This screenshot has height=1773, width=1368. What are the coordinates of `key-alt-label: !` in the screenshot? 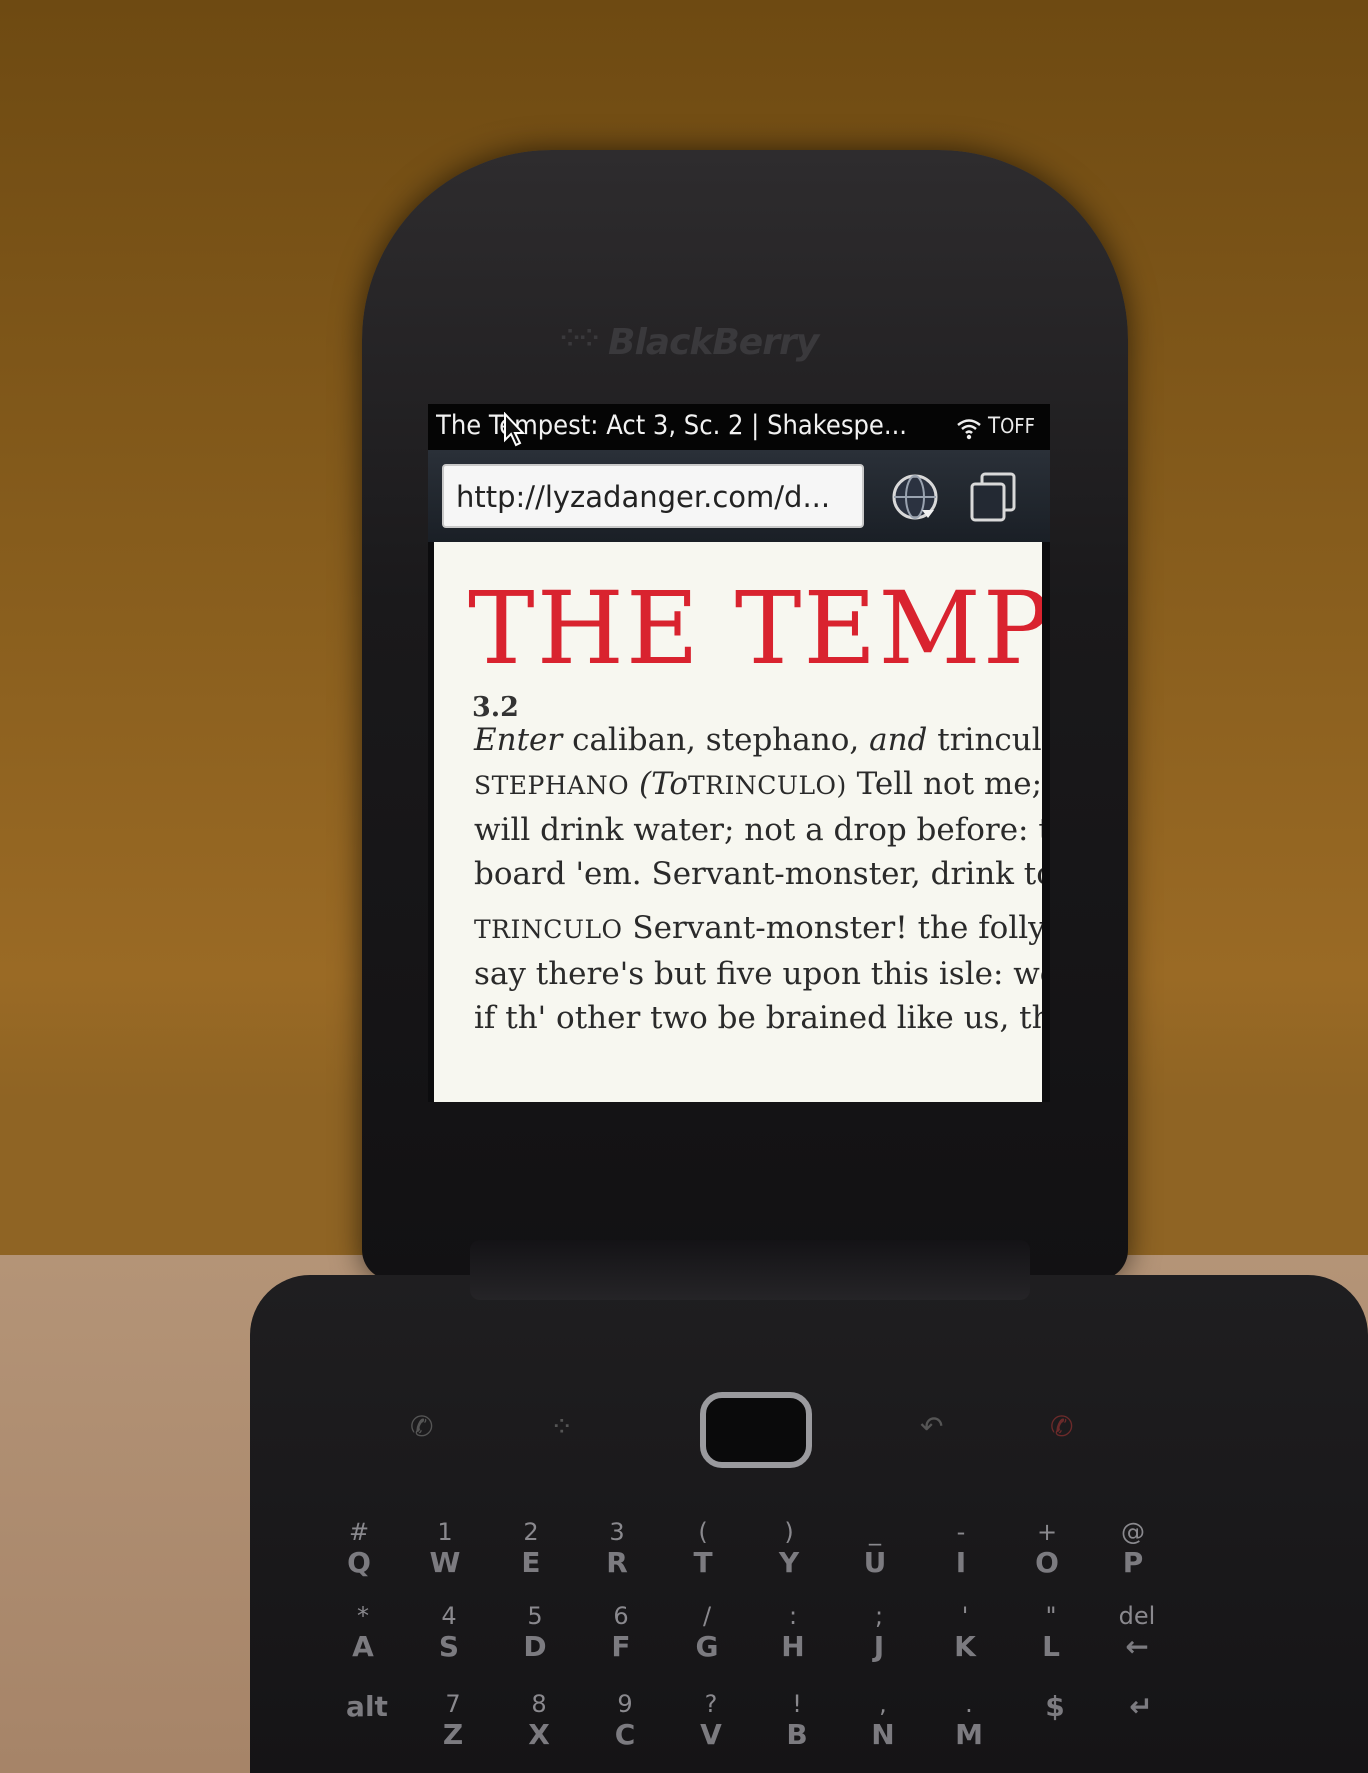 It's located at (797, 1704).